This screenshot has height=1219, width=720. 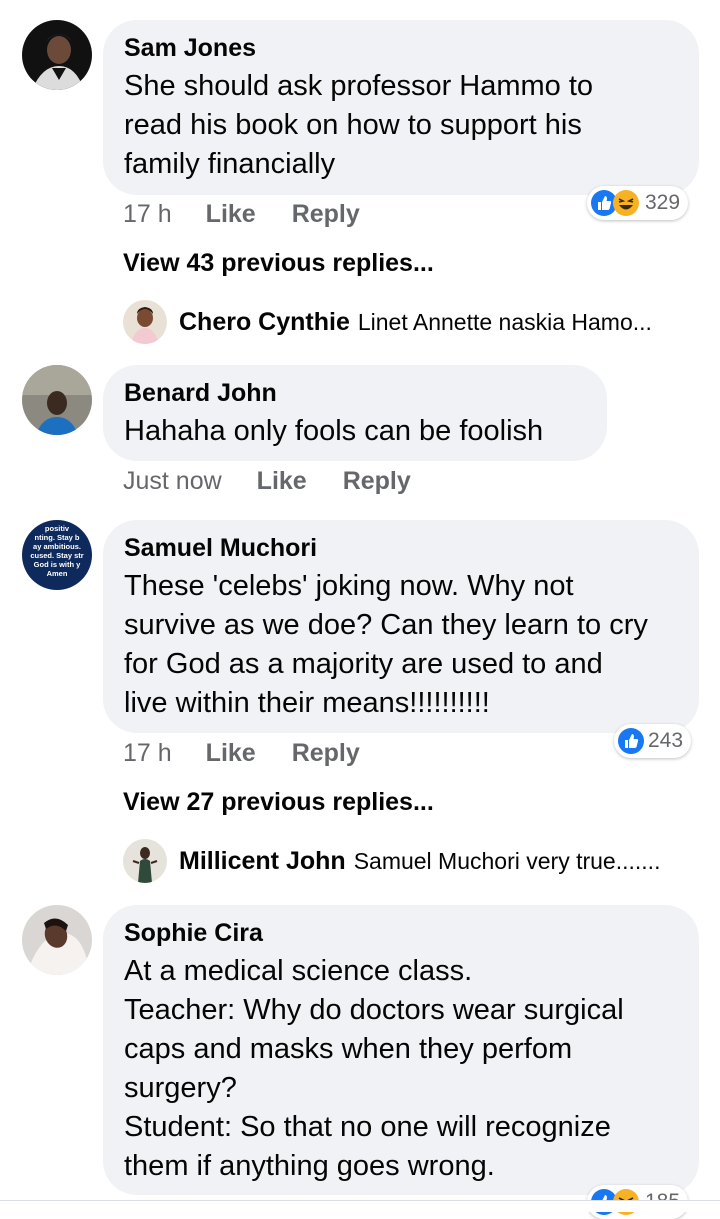 I want to click on reply-author: Chero Cynthie, so click(x=264, y=322).